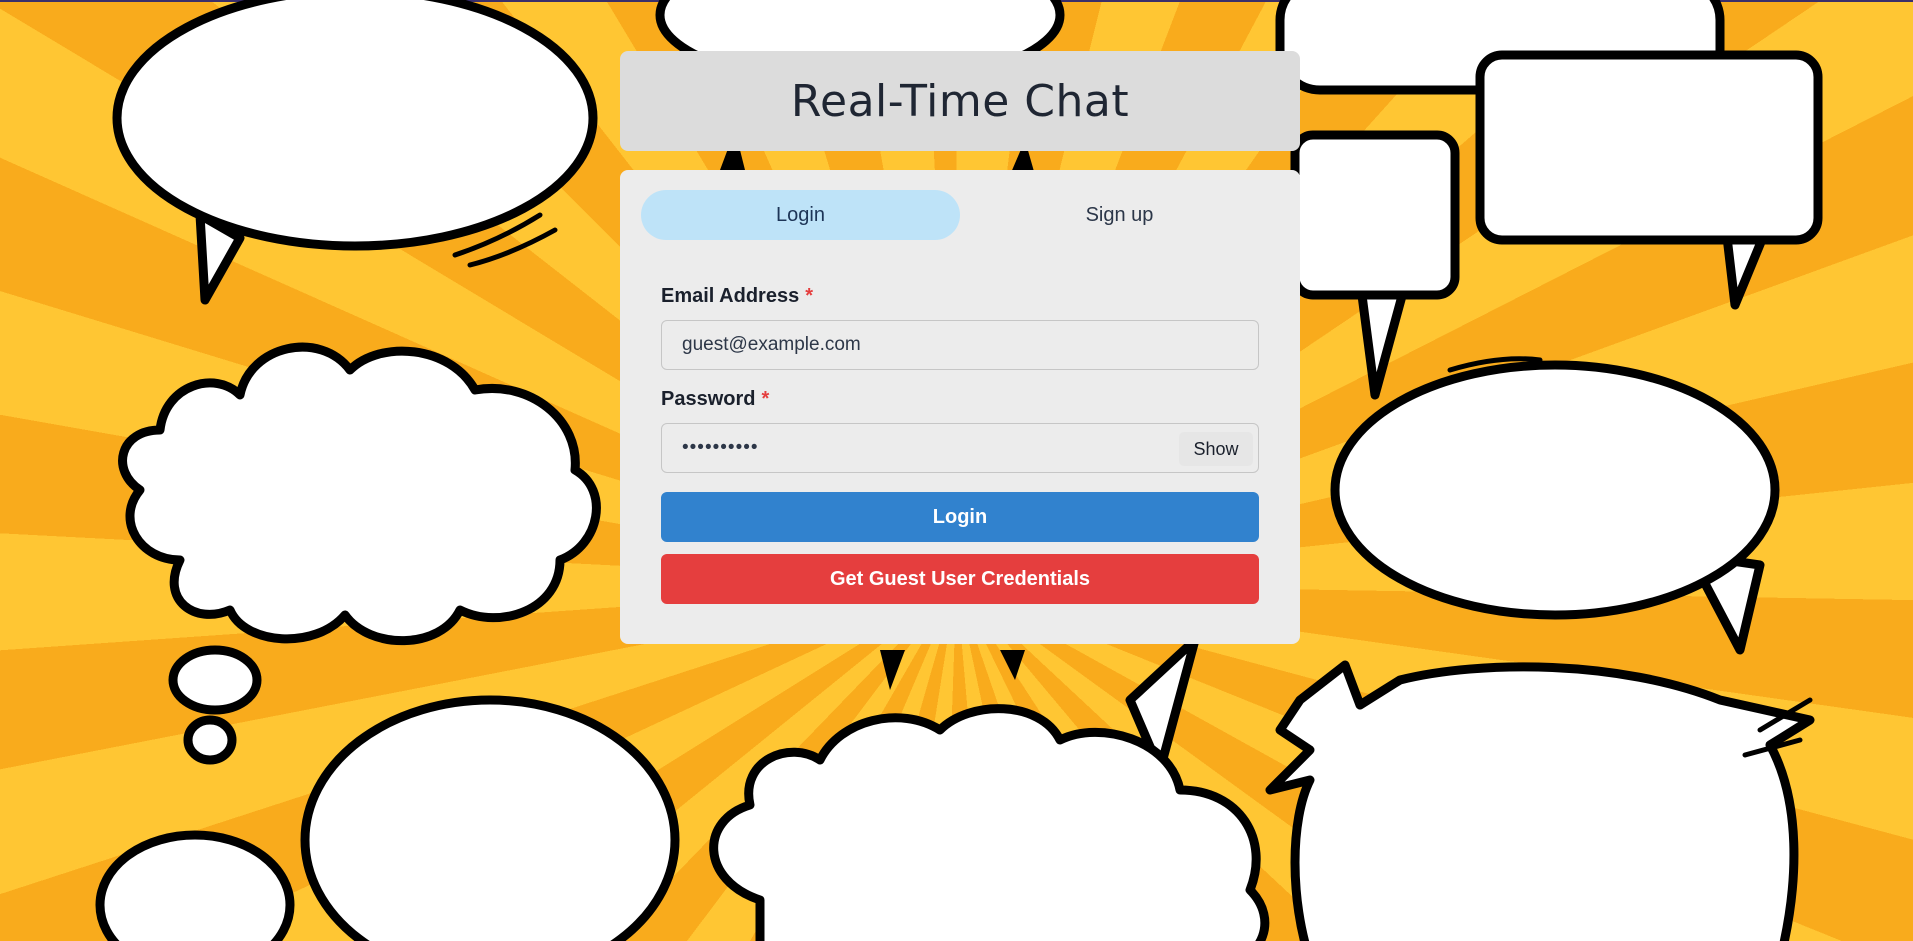  What do you see at coordinates (960, 579) in the screenshot?
I see `guest-credentials-button: Get Guest User Credentials` at bounding box center [960, 579].